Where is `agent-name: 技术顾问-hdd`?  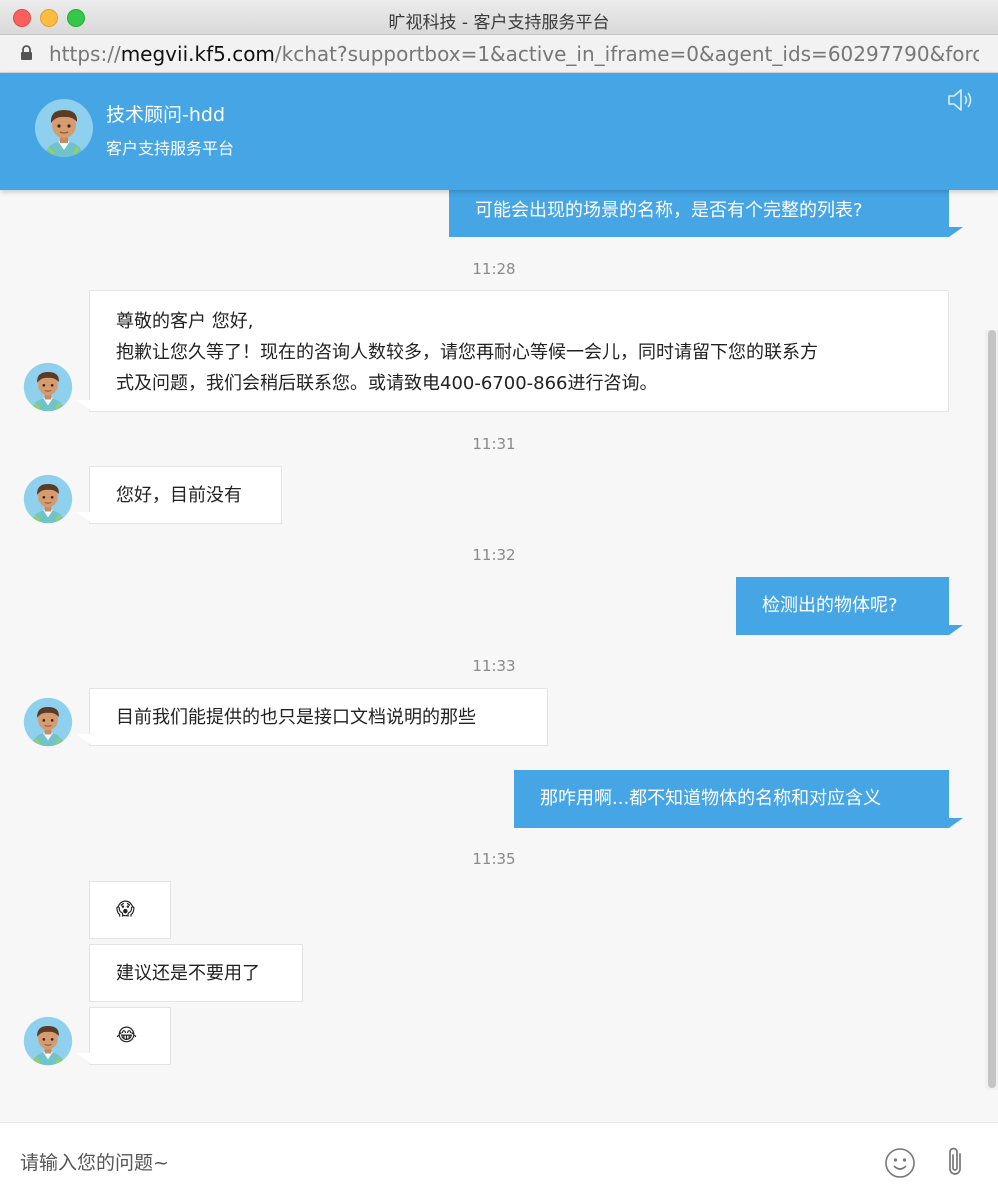 agent-name: 技术顾问-hdd is located at coordinates (166, 115).